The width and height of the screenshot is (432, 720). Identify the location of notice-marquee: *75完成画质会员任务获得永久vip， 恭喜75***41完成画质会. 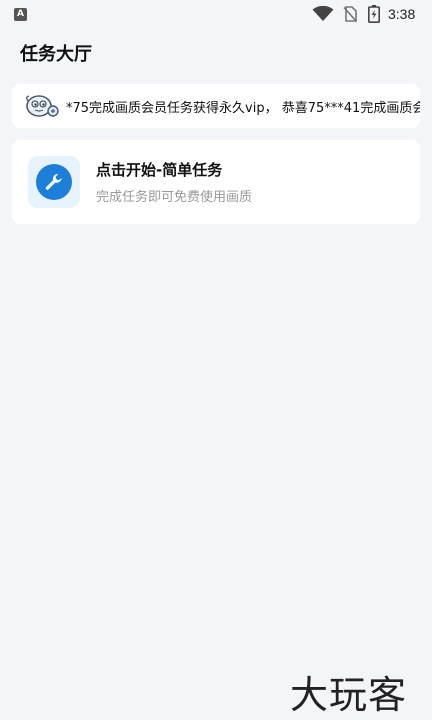
(216, 106).